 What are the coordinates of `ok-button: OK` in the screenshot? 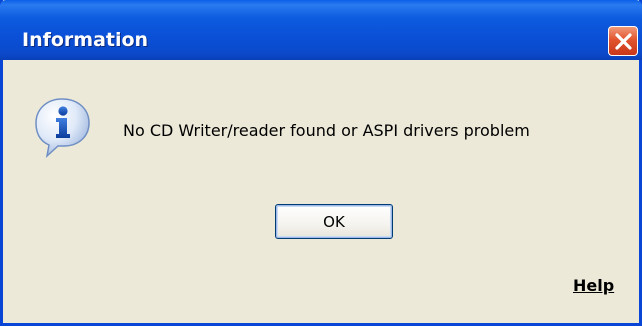 It's located at (334, 221).